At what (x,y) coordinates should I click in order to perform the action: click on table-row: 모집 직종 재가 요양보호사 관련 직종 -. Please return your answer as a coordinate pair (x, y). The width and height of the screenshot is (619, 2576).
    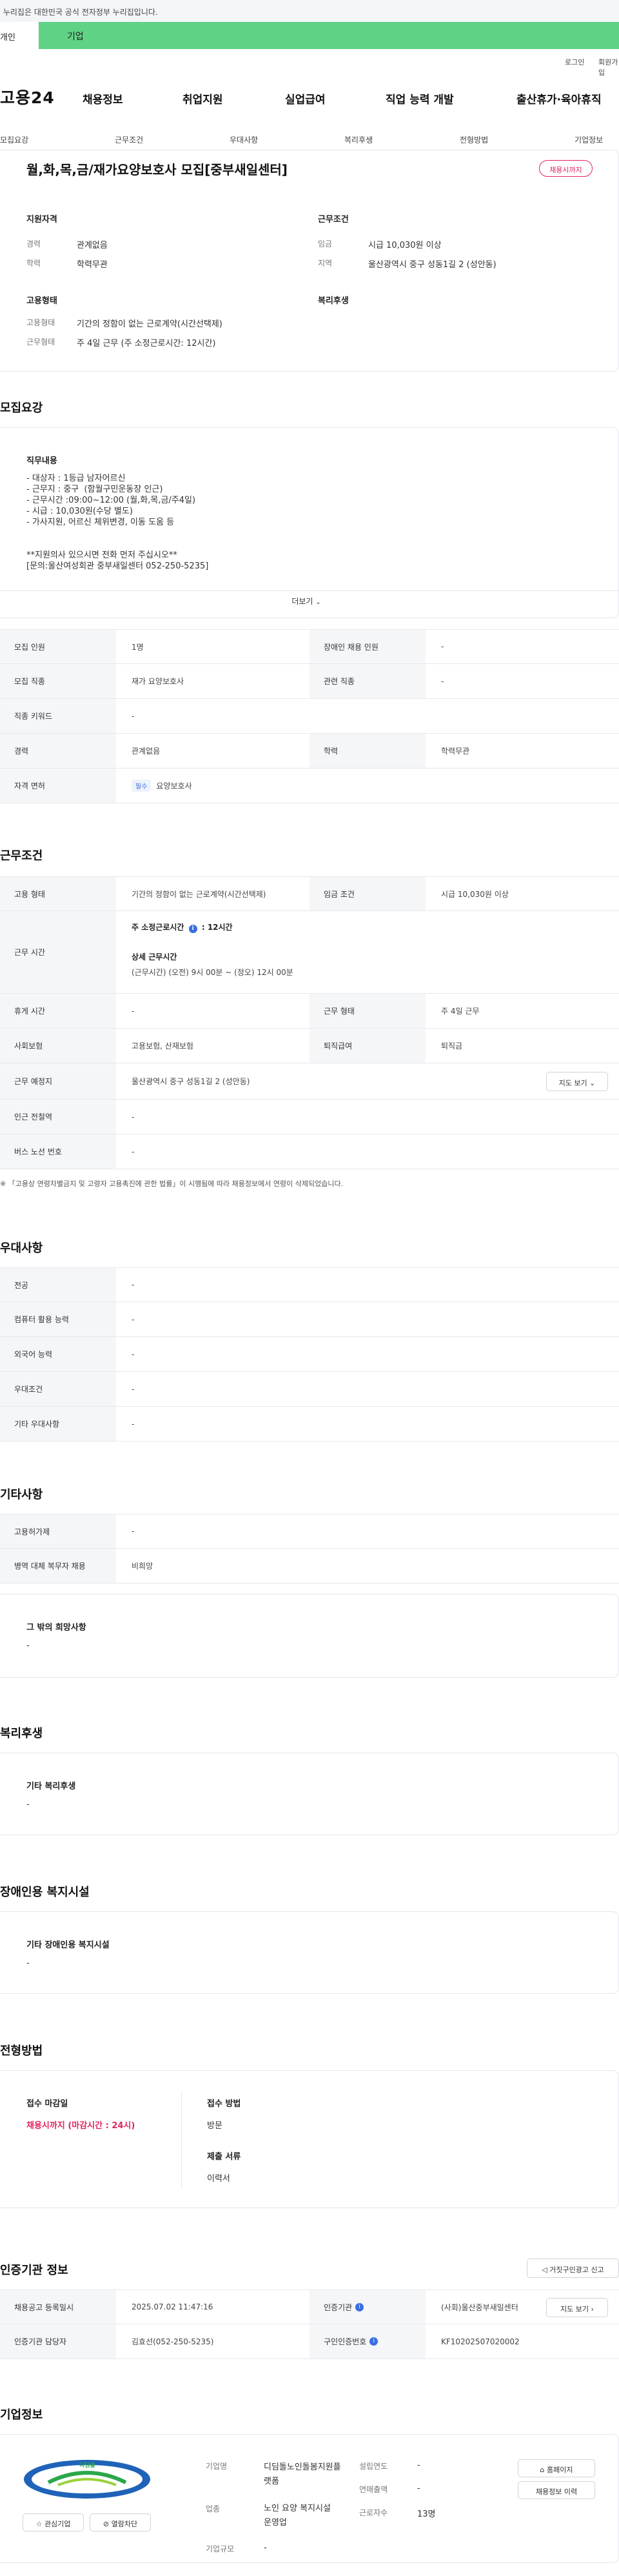
    Looking at the image, I should click on (309, 681).